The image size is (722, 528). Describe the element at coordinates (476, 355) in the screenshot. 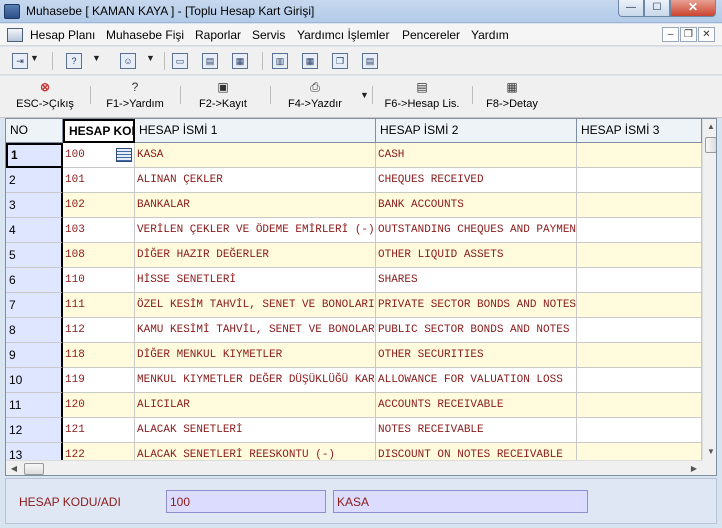

I see `account-name2-cell: OTHER SECURITIES` at that location.